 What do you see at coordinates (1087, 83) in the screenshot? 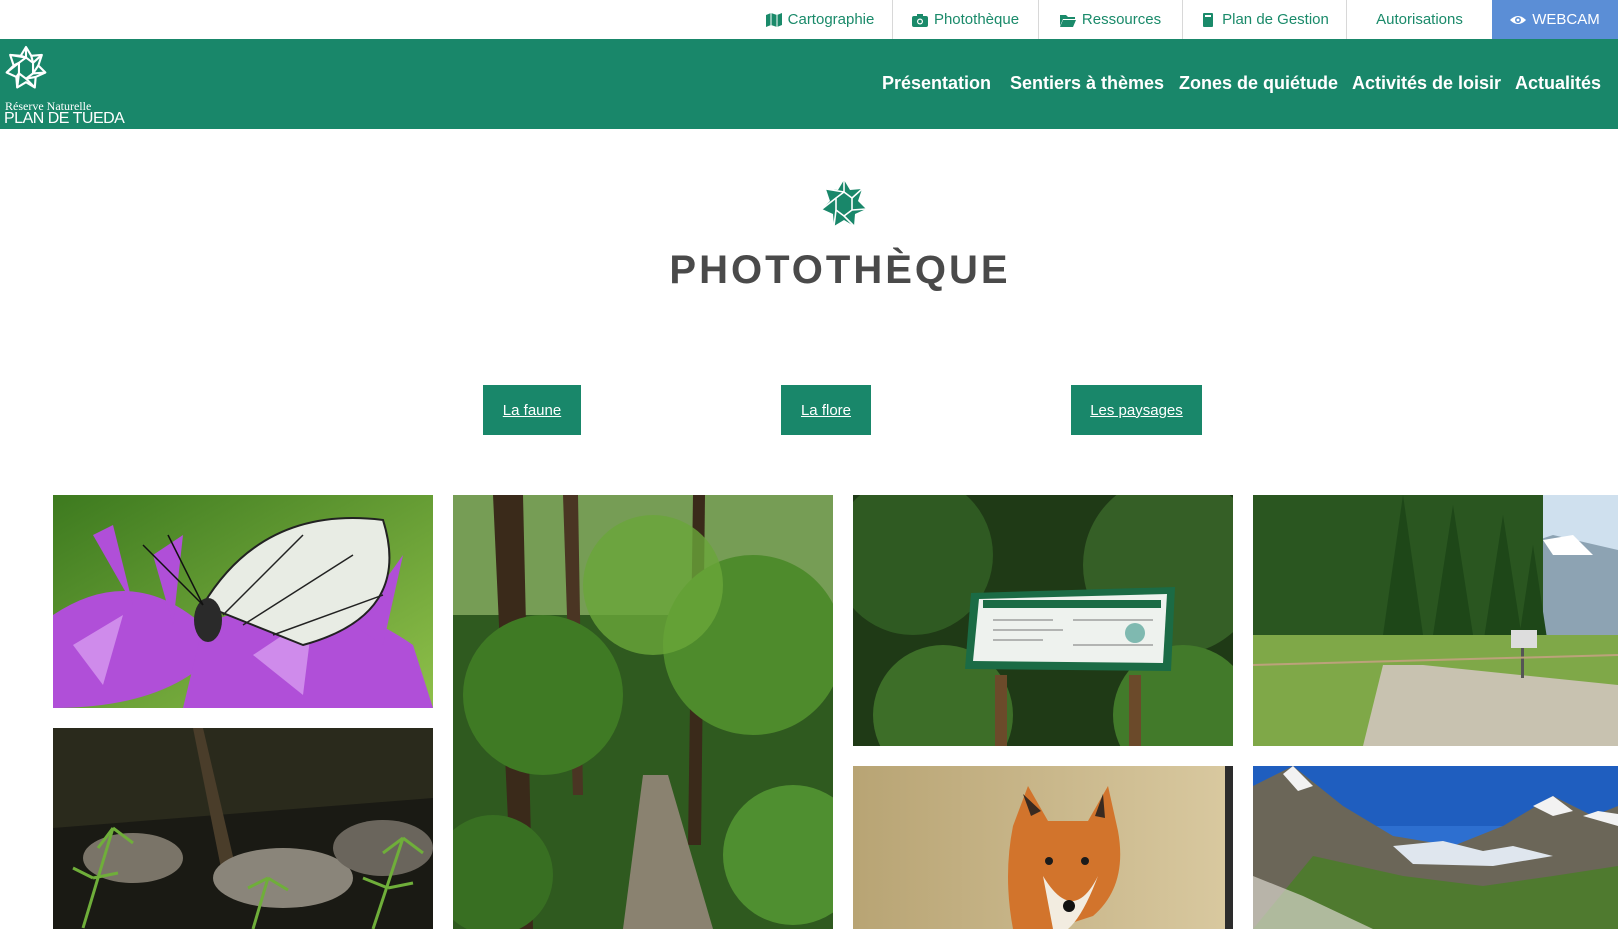
I see `nav-sentiers-a-themes: Sentiers à thèmes` at bounding box center [1087, 83].